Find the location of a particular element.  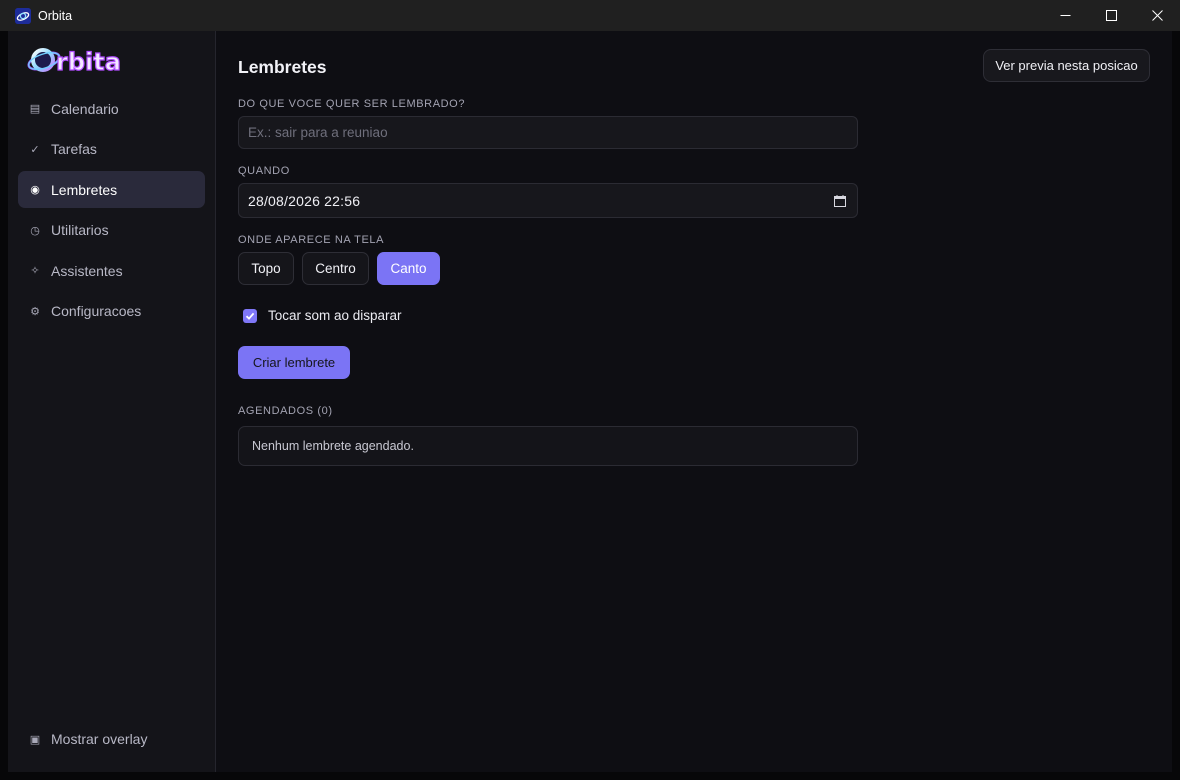

sparkle-icon: ✧ is located at coordinates (35, 271).